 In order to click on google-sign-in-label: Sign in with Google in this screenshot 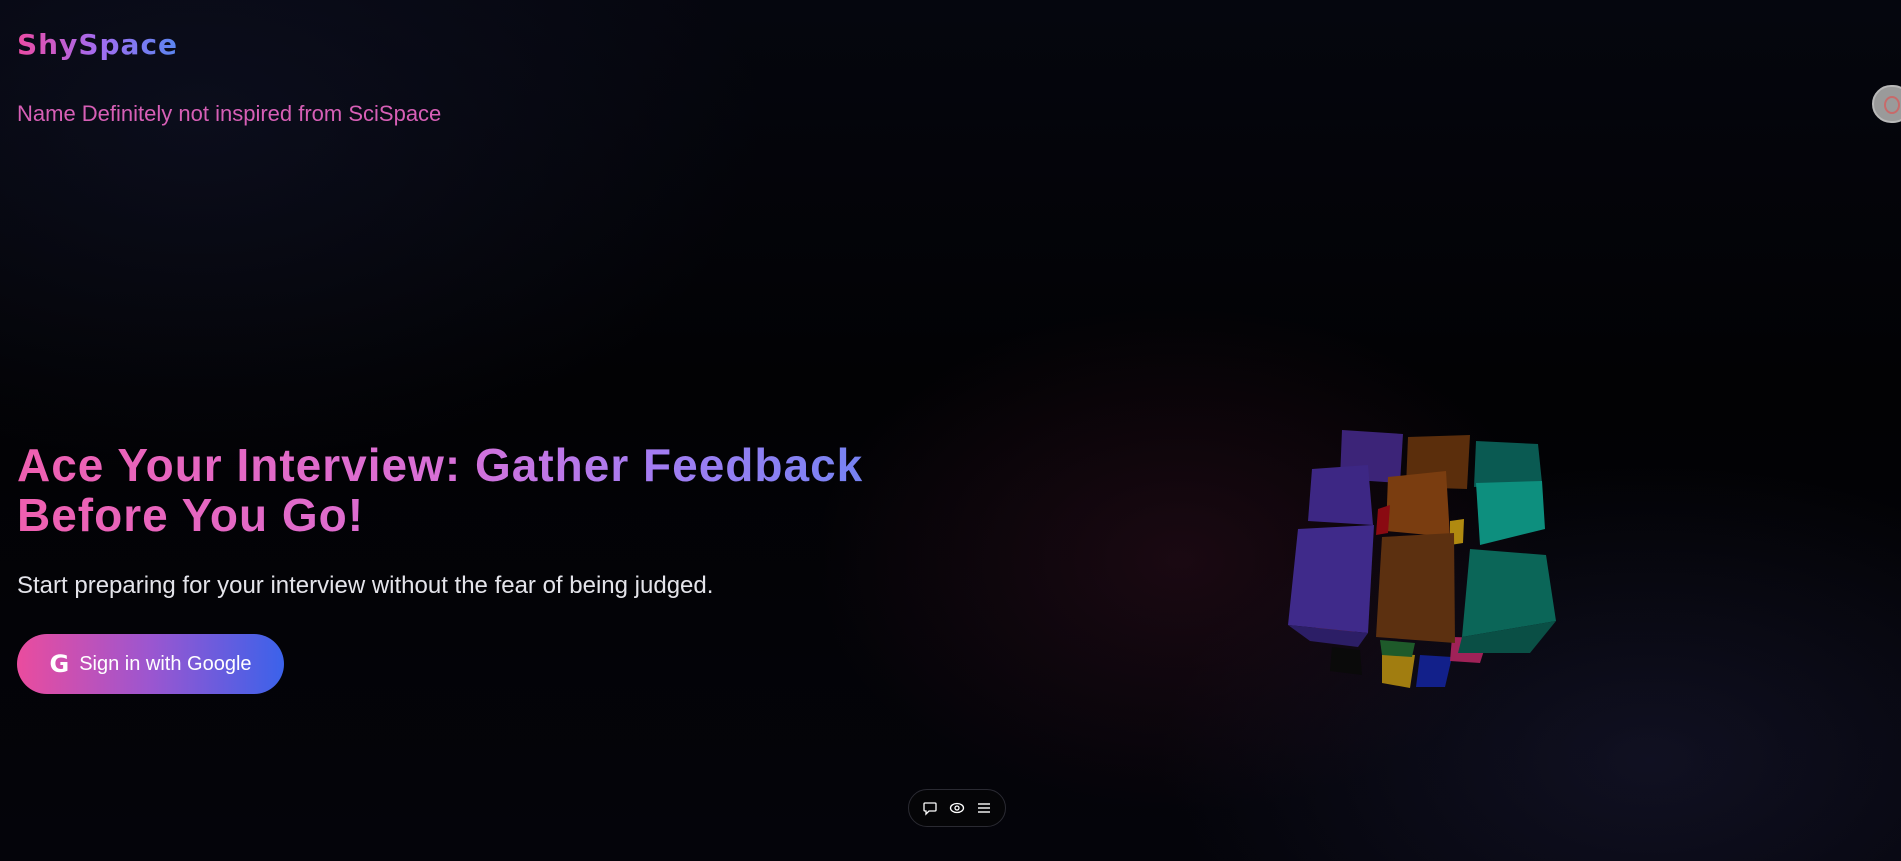, I will do `click(165, 663)`.